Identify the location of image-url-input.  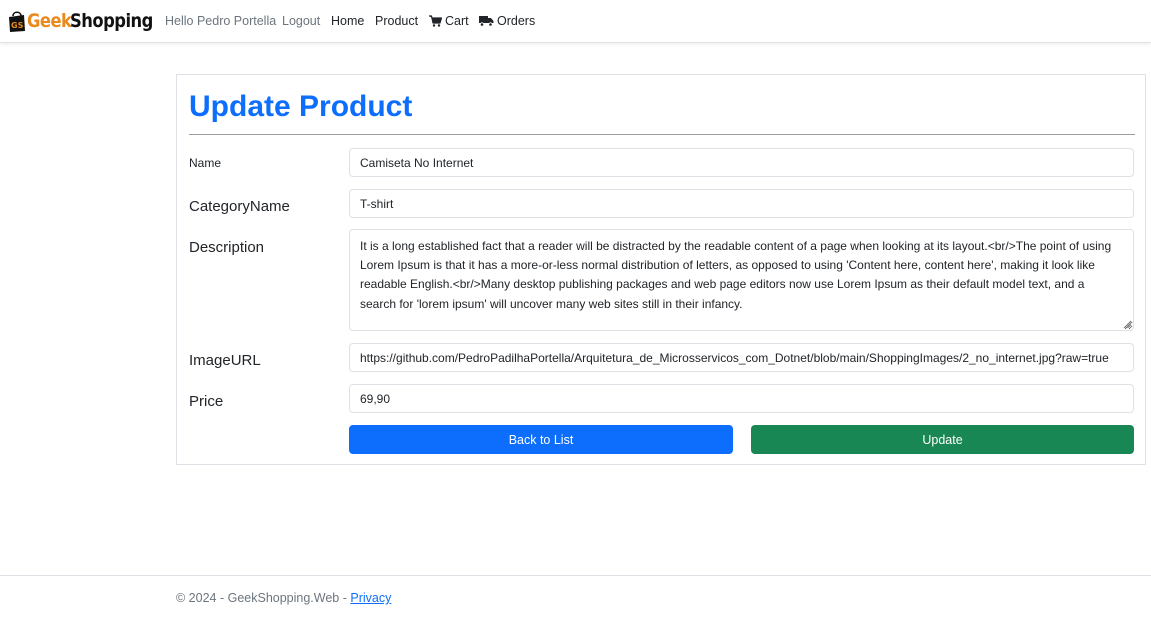
(741, 357).